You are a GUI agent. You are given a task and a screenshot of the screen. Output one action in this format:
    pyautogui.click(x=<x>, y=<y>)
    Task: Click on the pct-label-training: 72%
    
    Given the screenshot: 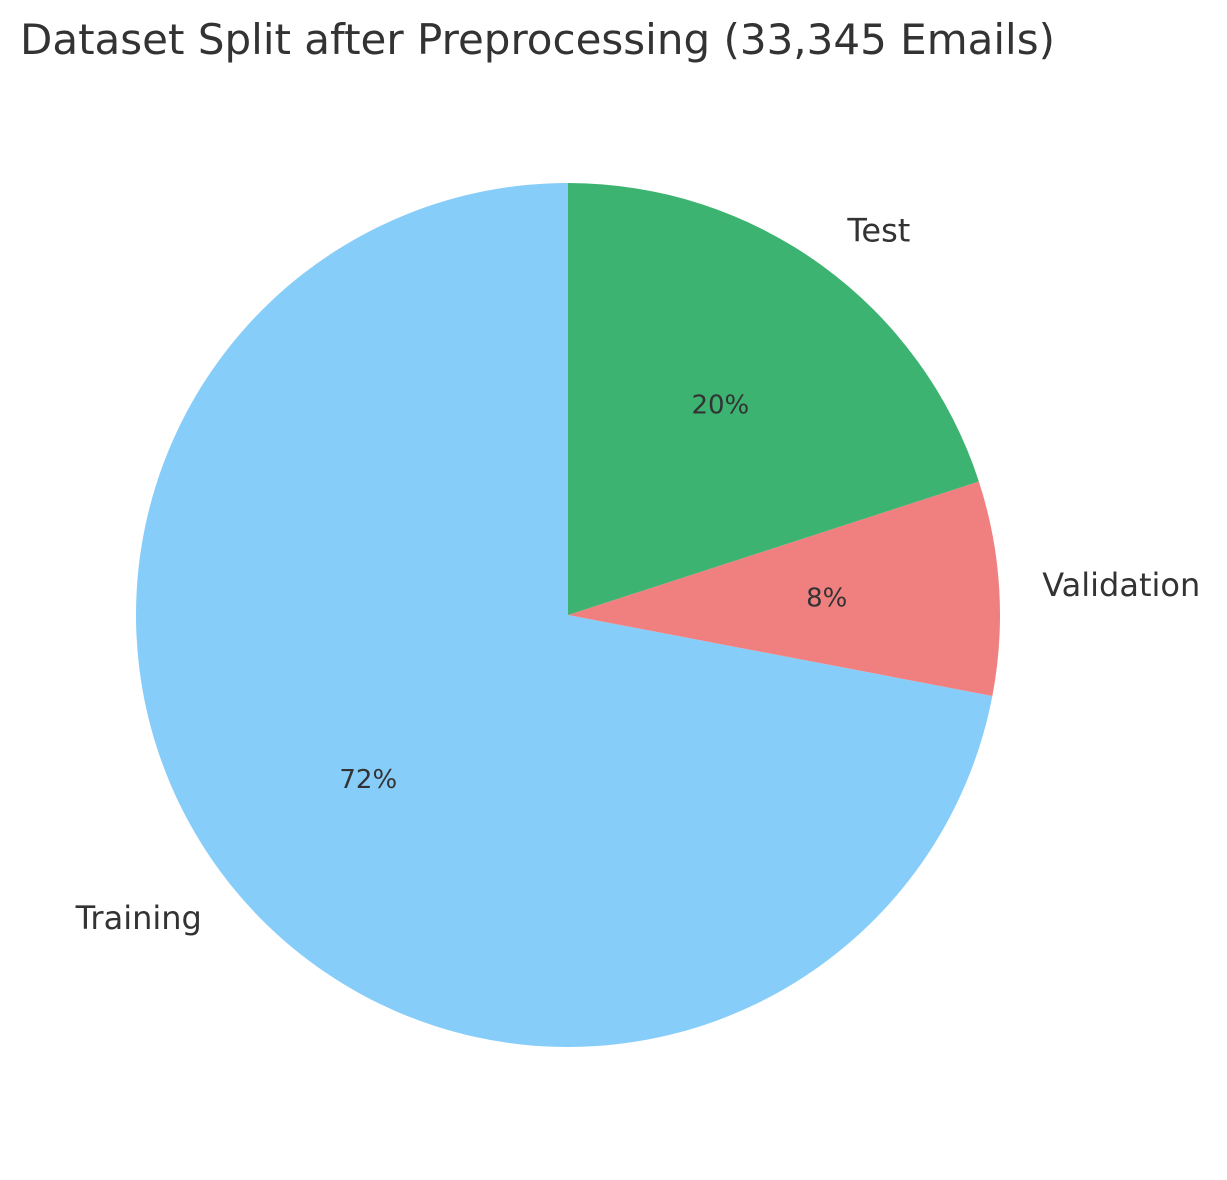 What is the action you would take?
    pyautogui.click(x=368, y=780)
    